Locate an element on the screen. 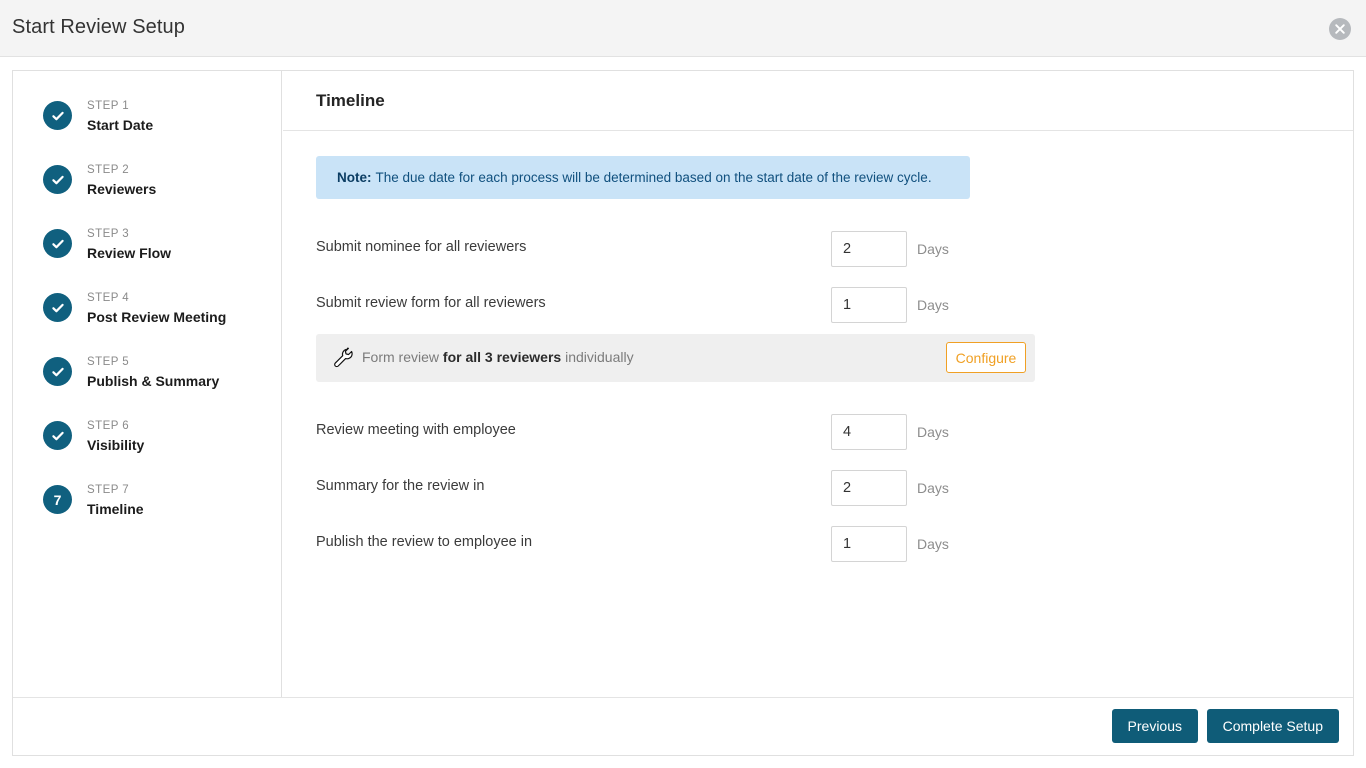 This screenshot has width=1366, height=768. sidebar-step-number-label: STEP 3 is located at coordinates (108, 234).